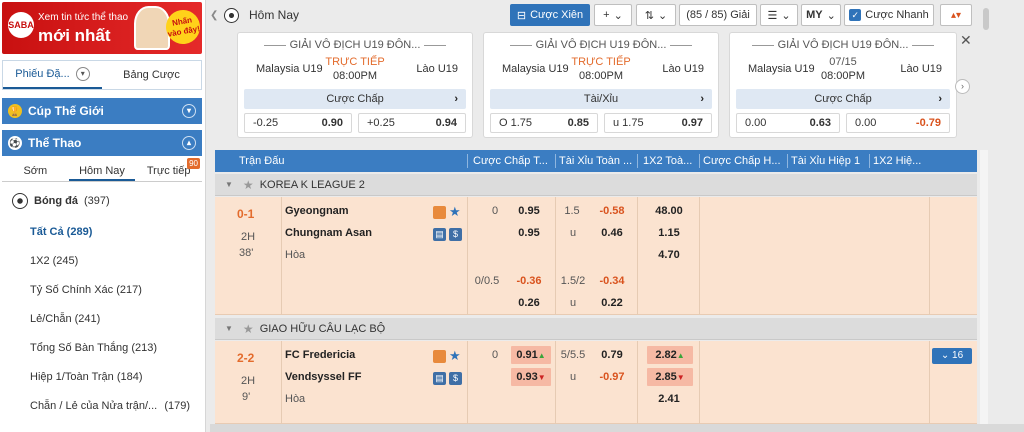  What do you see at coordinates (529, 233) in the screenshot?
I see `odds-hdp-away: 0.95` at bounding box center [529, 233].